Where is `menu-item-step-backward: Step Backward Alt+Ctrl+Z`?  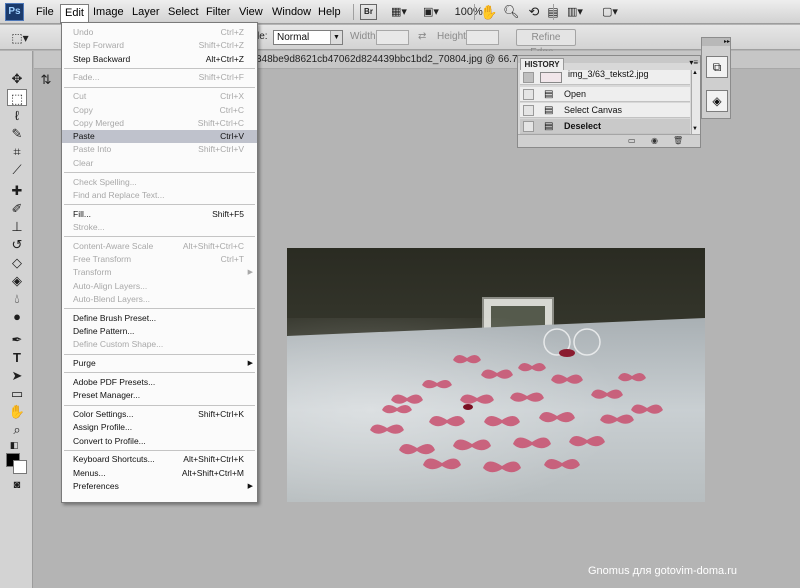 menu-item-step-backward: Step Backward Alt+Ctrl+Z is located at coordinates (159, 59).